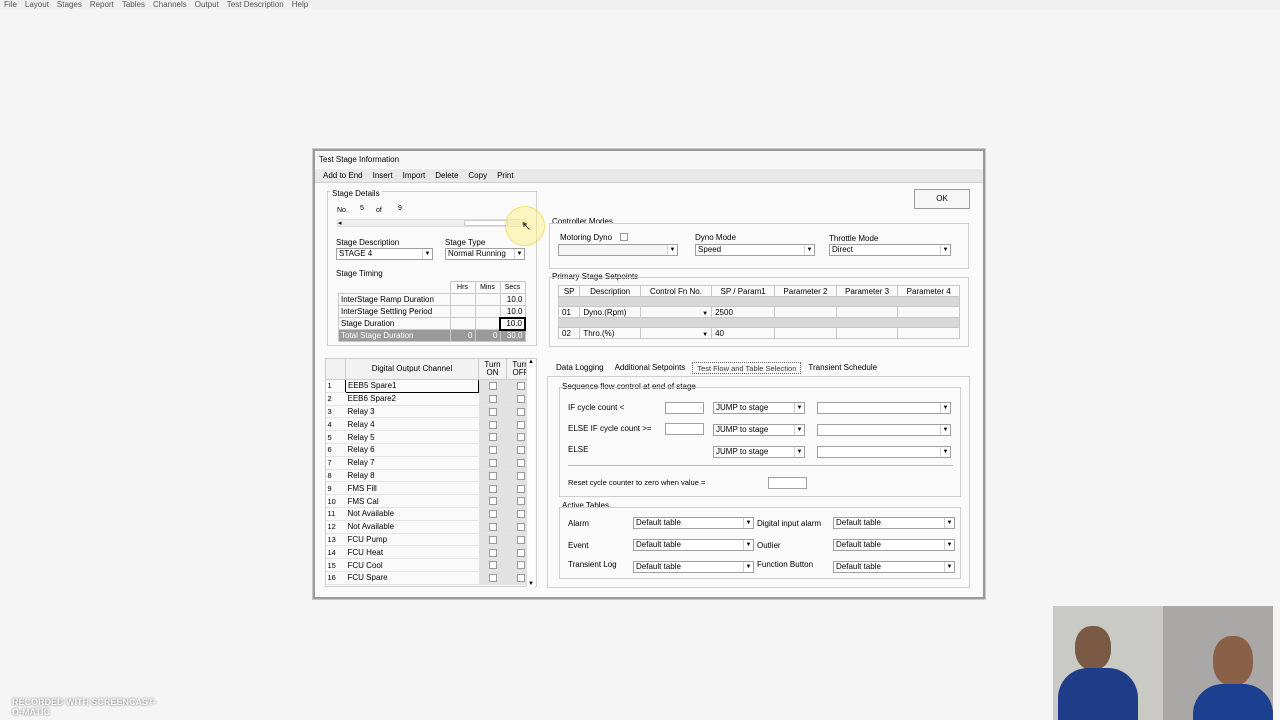  What do you see at coordinates (412, 412) in the screenshot?
I see `channel-name: Relay 3` at bounding box center [412, 412].